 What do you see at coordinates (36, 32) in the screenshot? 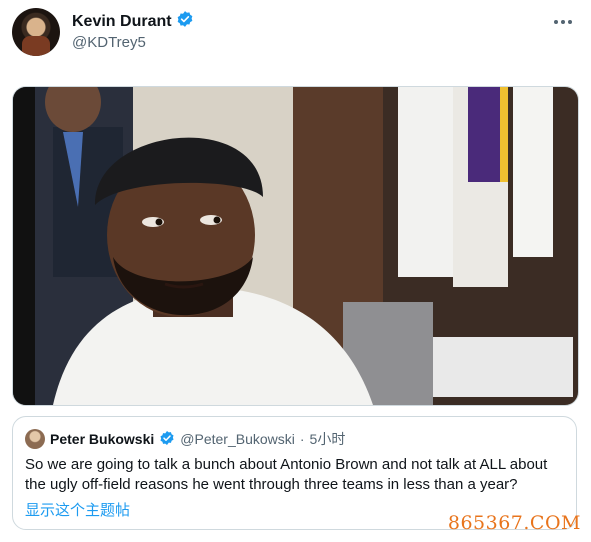
I see `avatar` at bounding box center [36, 32].